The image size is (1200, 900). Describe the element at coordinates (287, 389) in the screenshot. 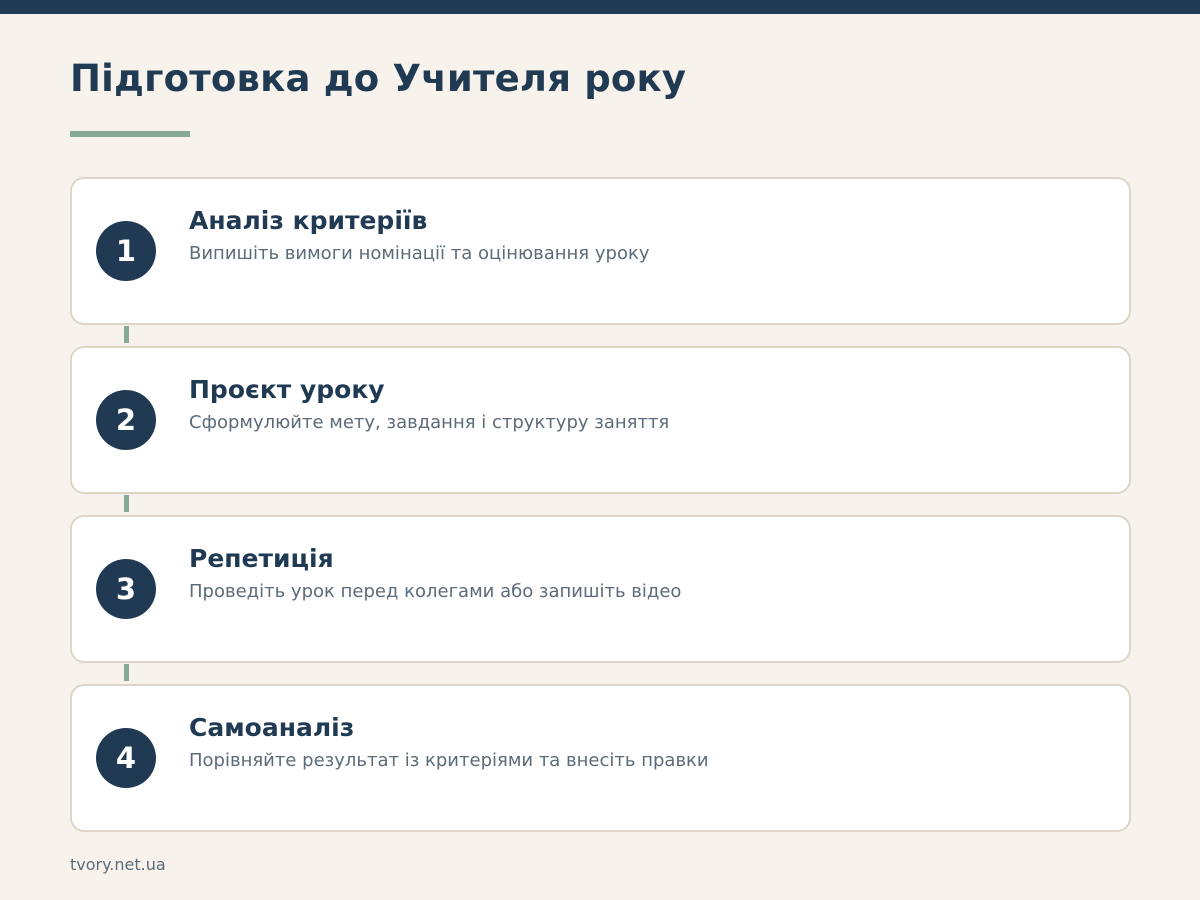

I see `step-title: Проєкт уроку` at that location.